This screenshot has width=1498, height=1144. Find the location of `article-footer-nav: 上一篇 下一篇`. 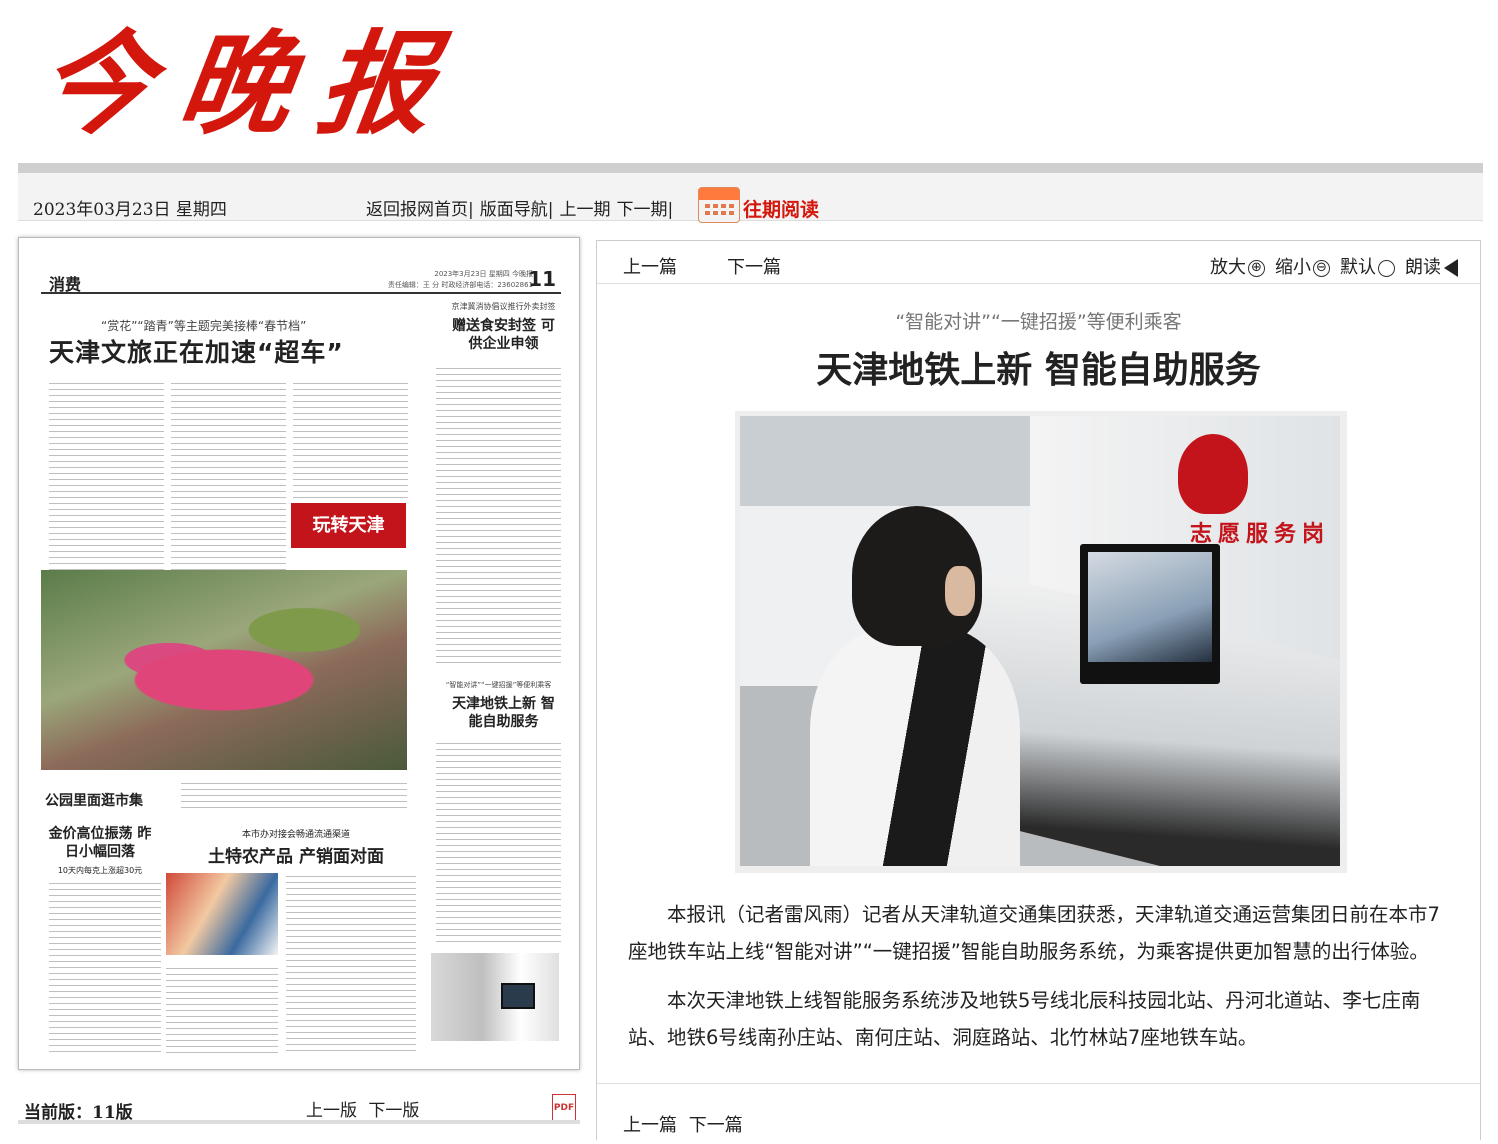

article-footer-nav: 上一篇 下一篇 is located at coordinates (683, 1124).